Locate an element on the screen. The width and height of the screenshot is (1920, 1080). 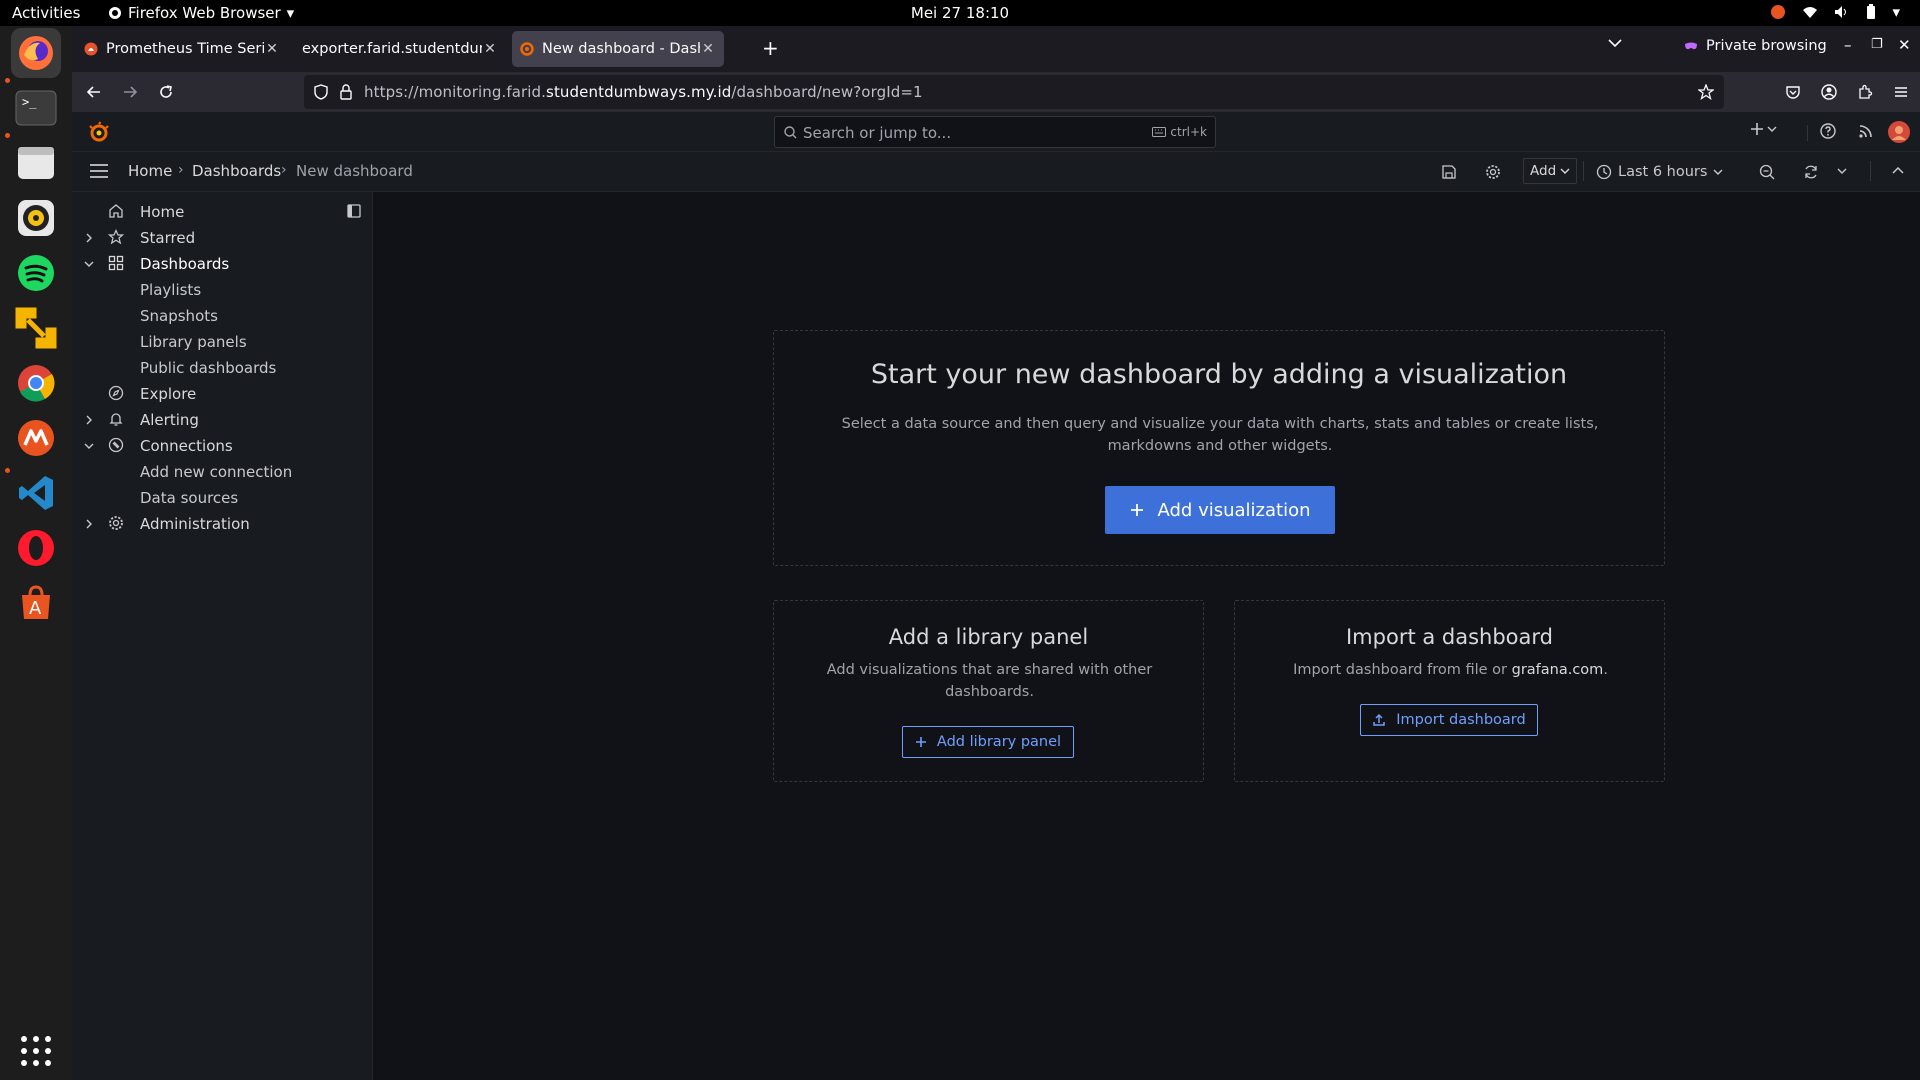
sidebar-item-label: Data sources is located at coordinates (189, 498).